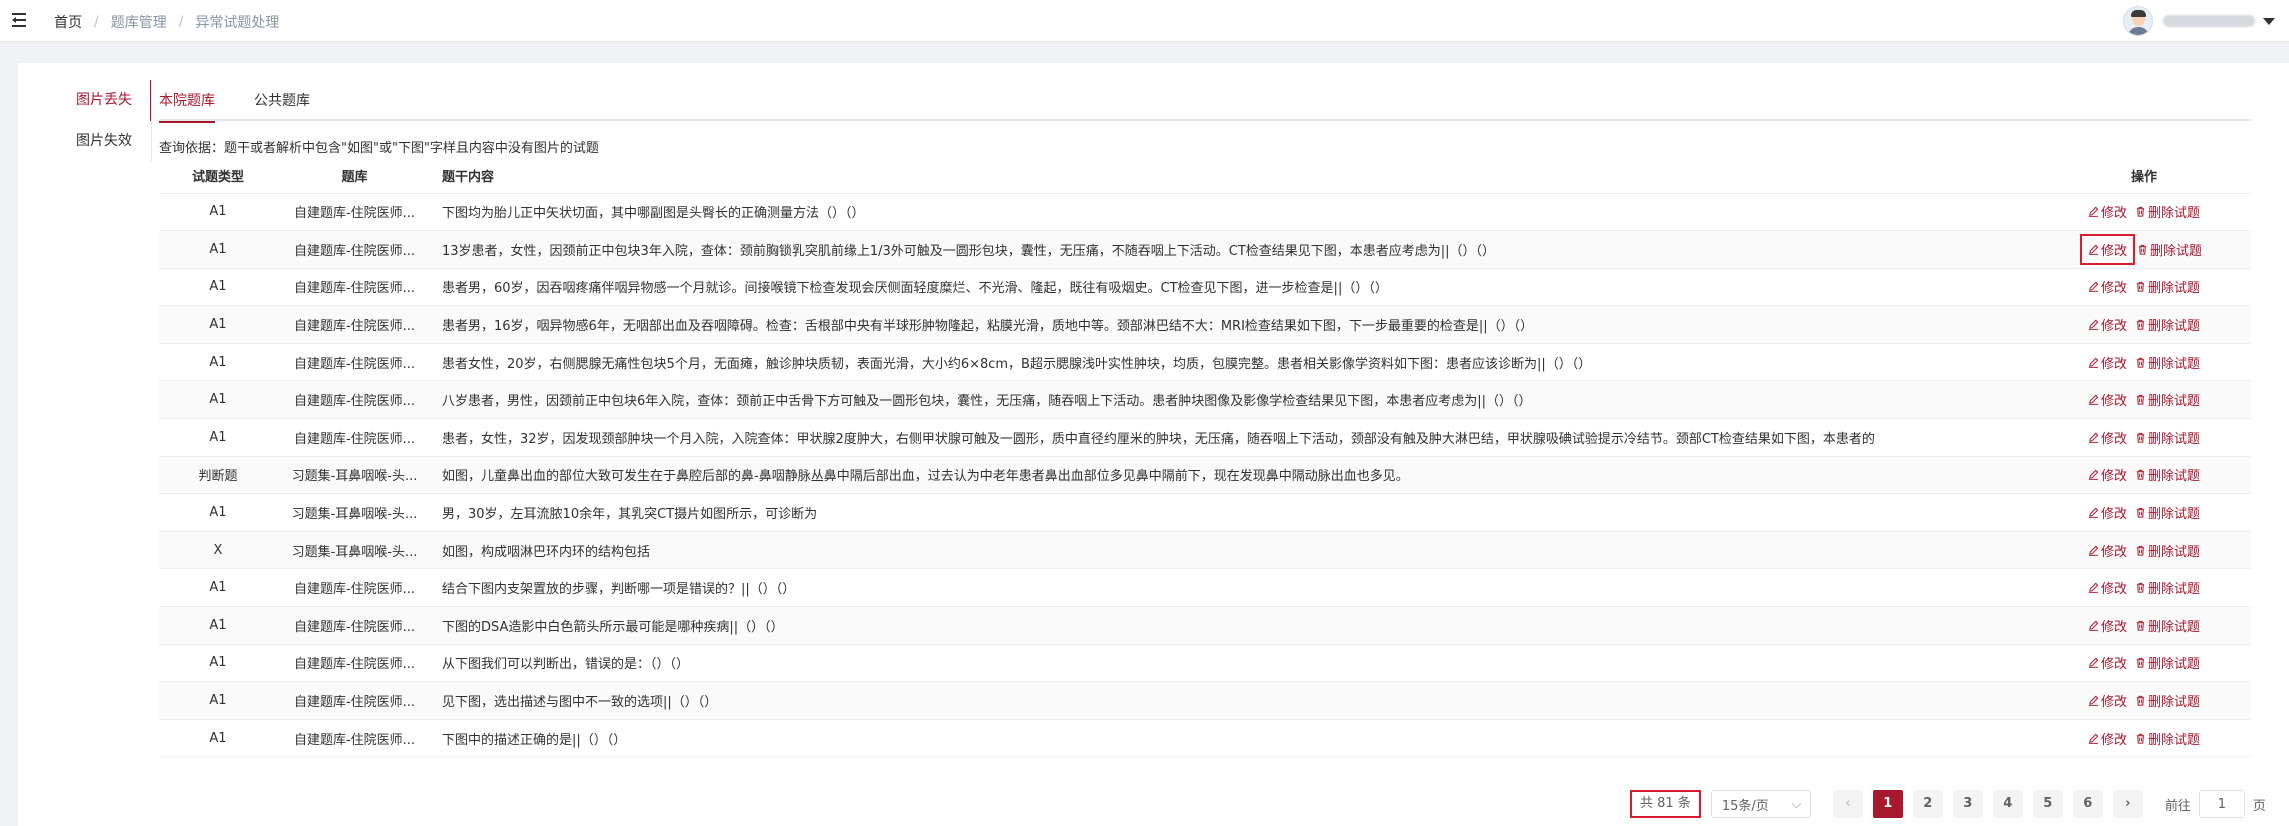 Image resolution: width=2289 pixels, height=826 pixels. Describe the element at coordinates (1205, 663) in the screenshot. I see `table-row: A1 自建题库-住院医师... 从下图我们可以判断出，错误的是：（）（） 修改 删除试题` at that location.